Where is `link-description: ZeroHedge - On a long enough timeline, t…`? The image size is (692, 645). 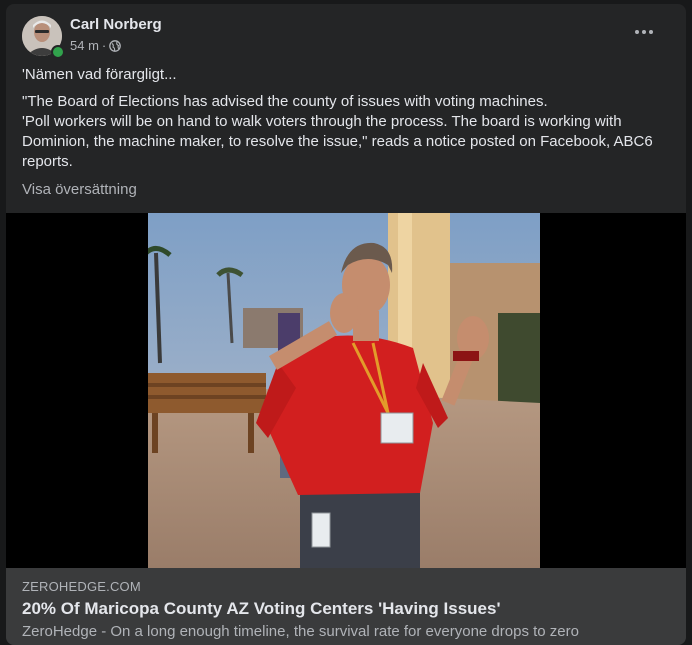
link-description: ZeroHedge - On a long enough timeline, t… is located at coordinates (300, 631).